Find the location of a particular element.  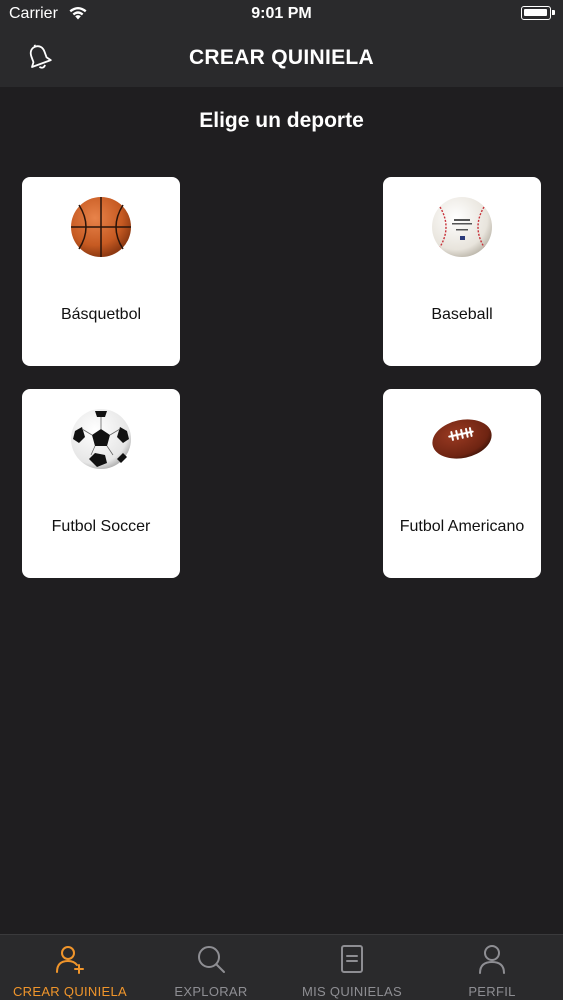

sport-card-american-football: Futbol Americano is located at coordinates (462, 483).